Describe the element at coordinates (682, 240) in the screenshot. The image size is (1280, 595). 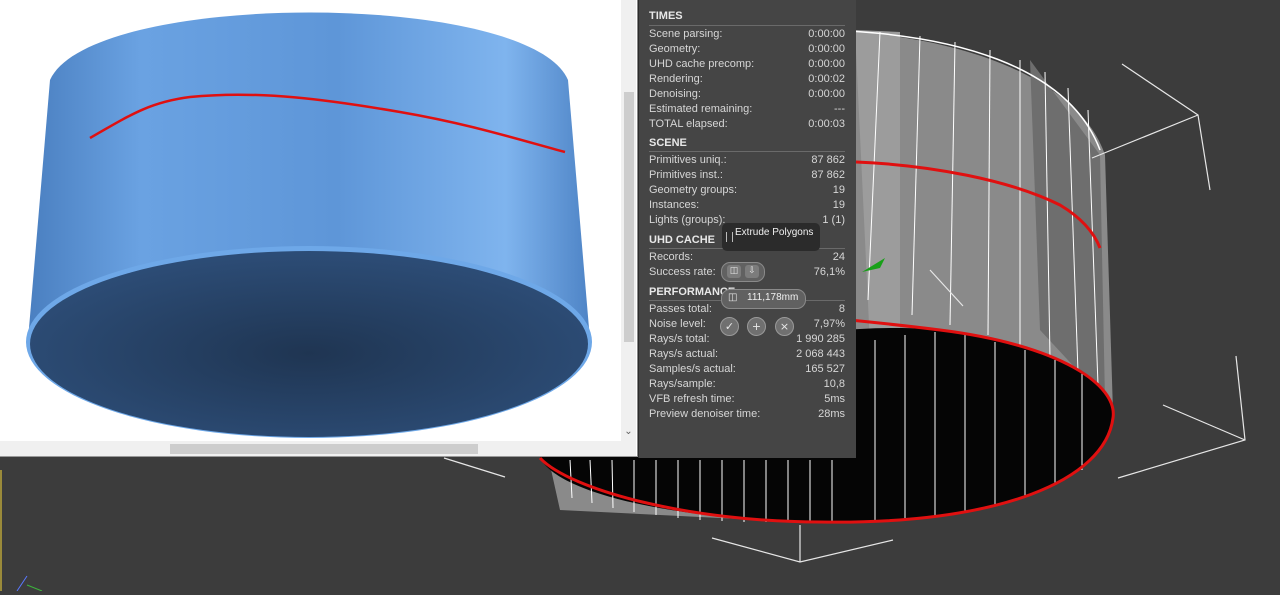
I see `section-title-uhd-cache: UHD CACHE` at that location.